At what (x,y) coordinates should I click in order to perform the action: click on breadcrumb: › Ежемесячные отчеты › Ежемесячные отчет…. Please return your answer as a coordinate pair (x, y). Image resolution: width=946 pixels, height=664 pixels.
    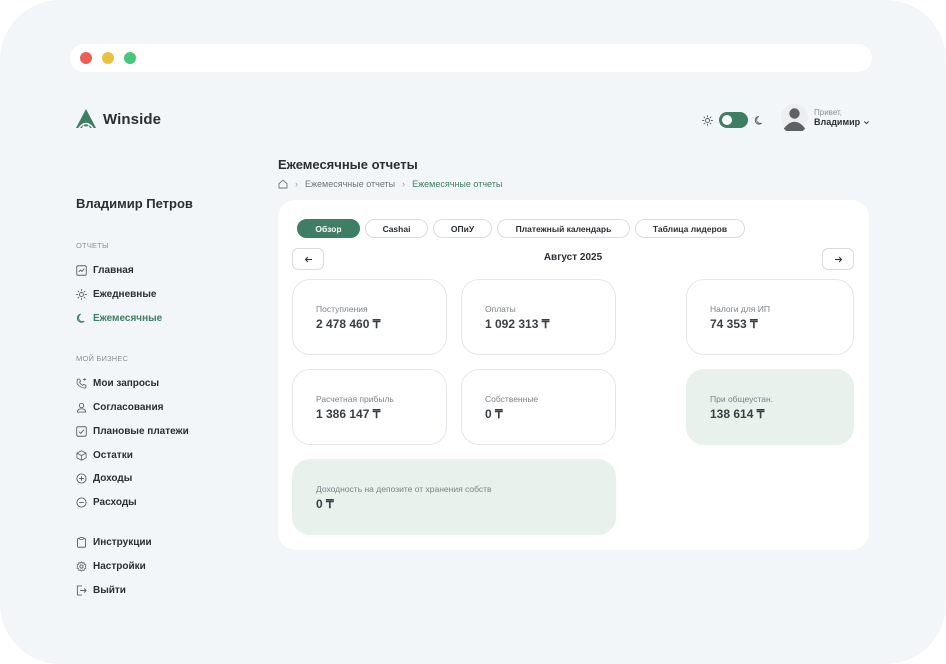
    Looking at the image, I should click on (390, 184).